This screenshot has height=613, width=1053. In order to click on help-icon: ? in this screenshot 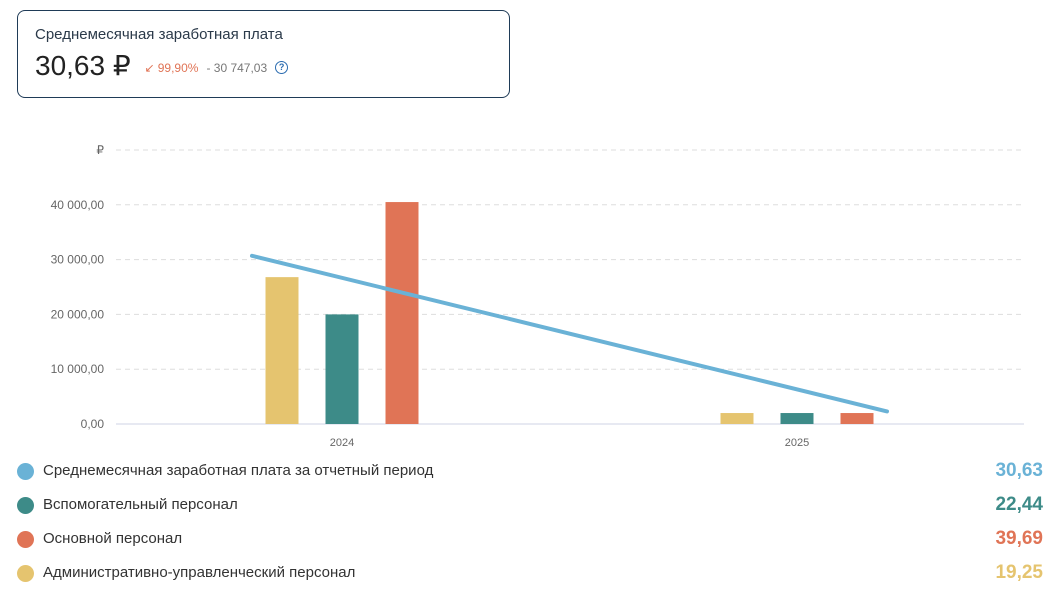, I will do `click(282, 67)`.